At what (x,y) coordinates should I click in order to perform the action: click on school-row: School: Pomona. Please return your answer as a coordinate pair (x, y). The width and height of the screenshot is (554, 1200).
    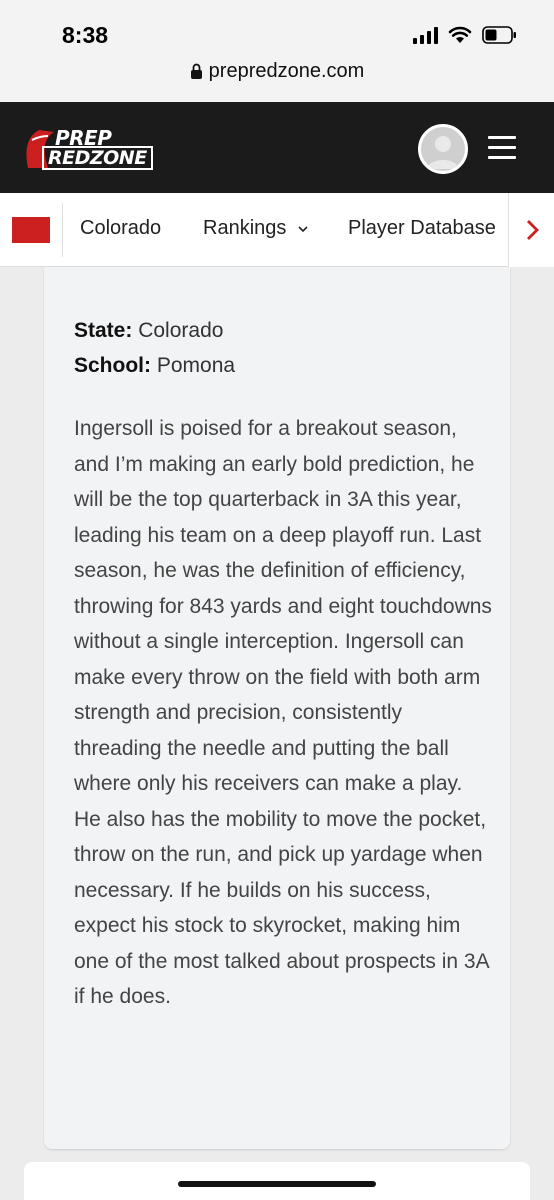
    Looking at the image, I should click on (154, 366).